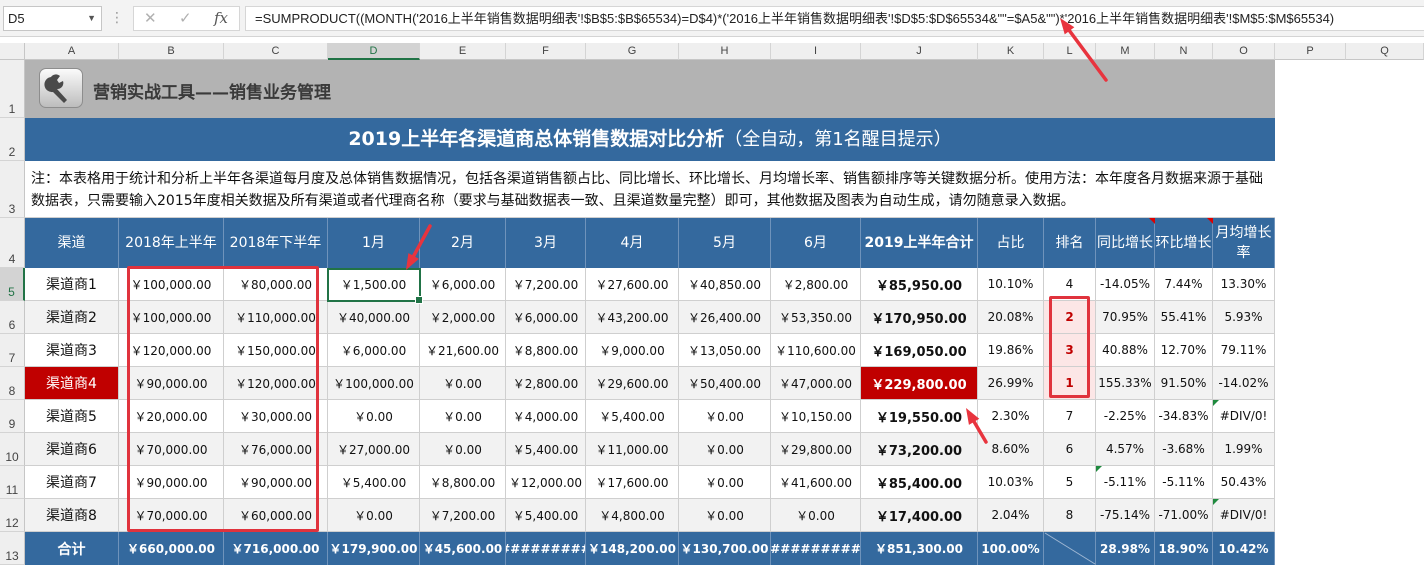 The image size is (1424, 565). Describe the element at coordinates (1125, 284) in the screenshot. I see `table-cell-yoy: -14.05%` at that location.